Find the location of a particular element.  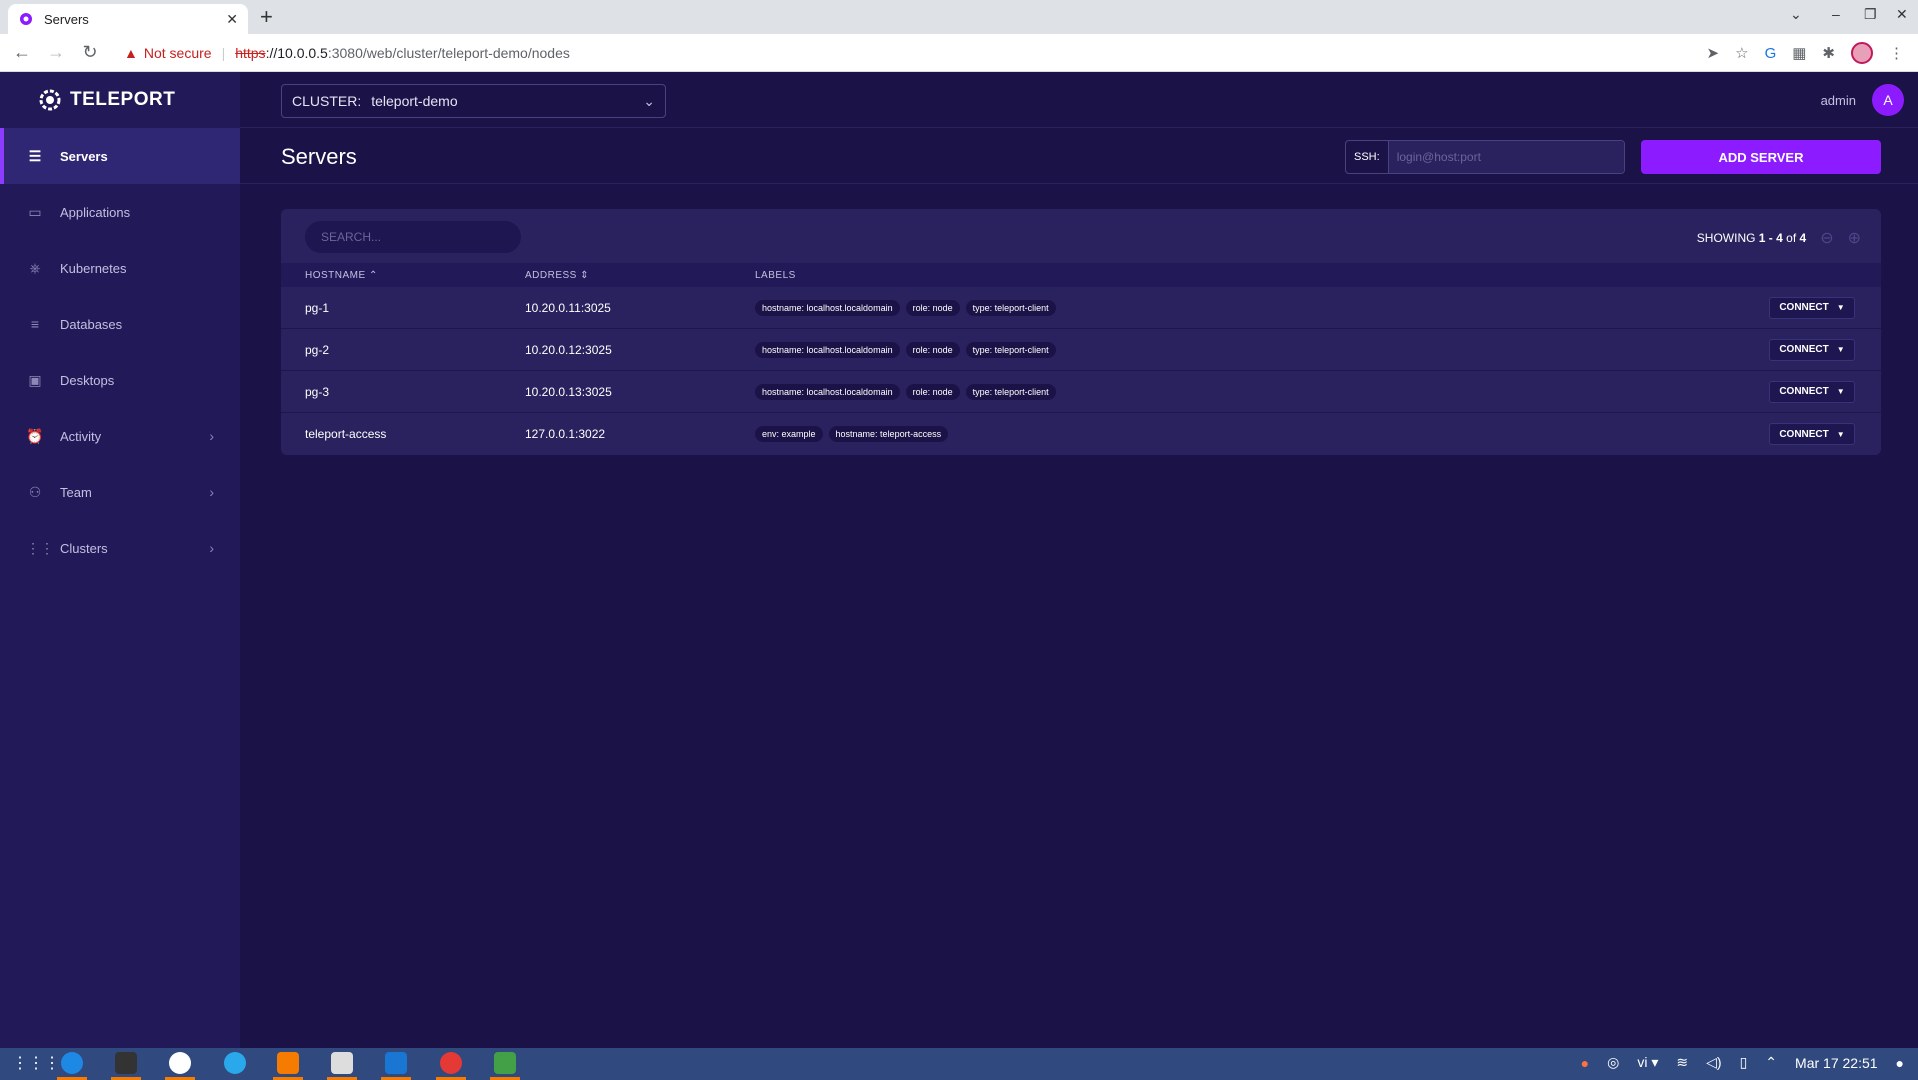

teleport-logo: TELEPORT is located at coordinates (120, 100).